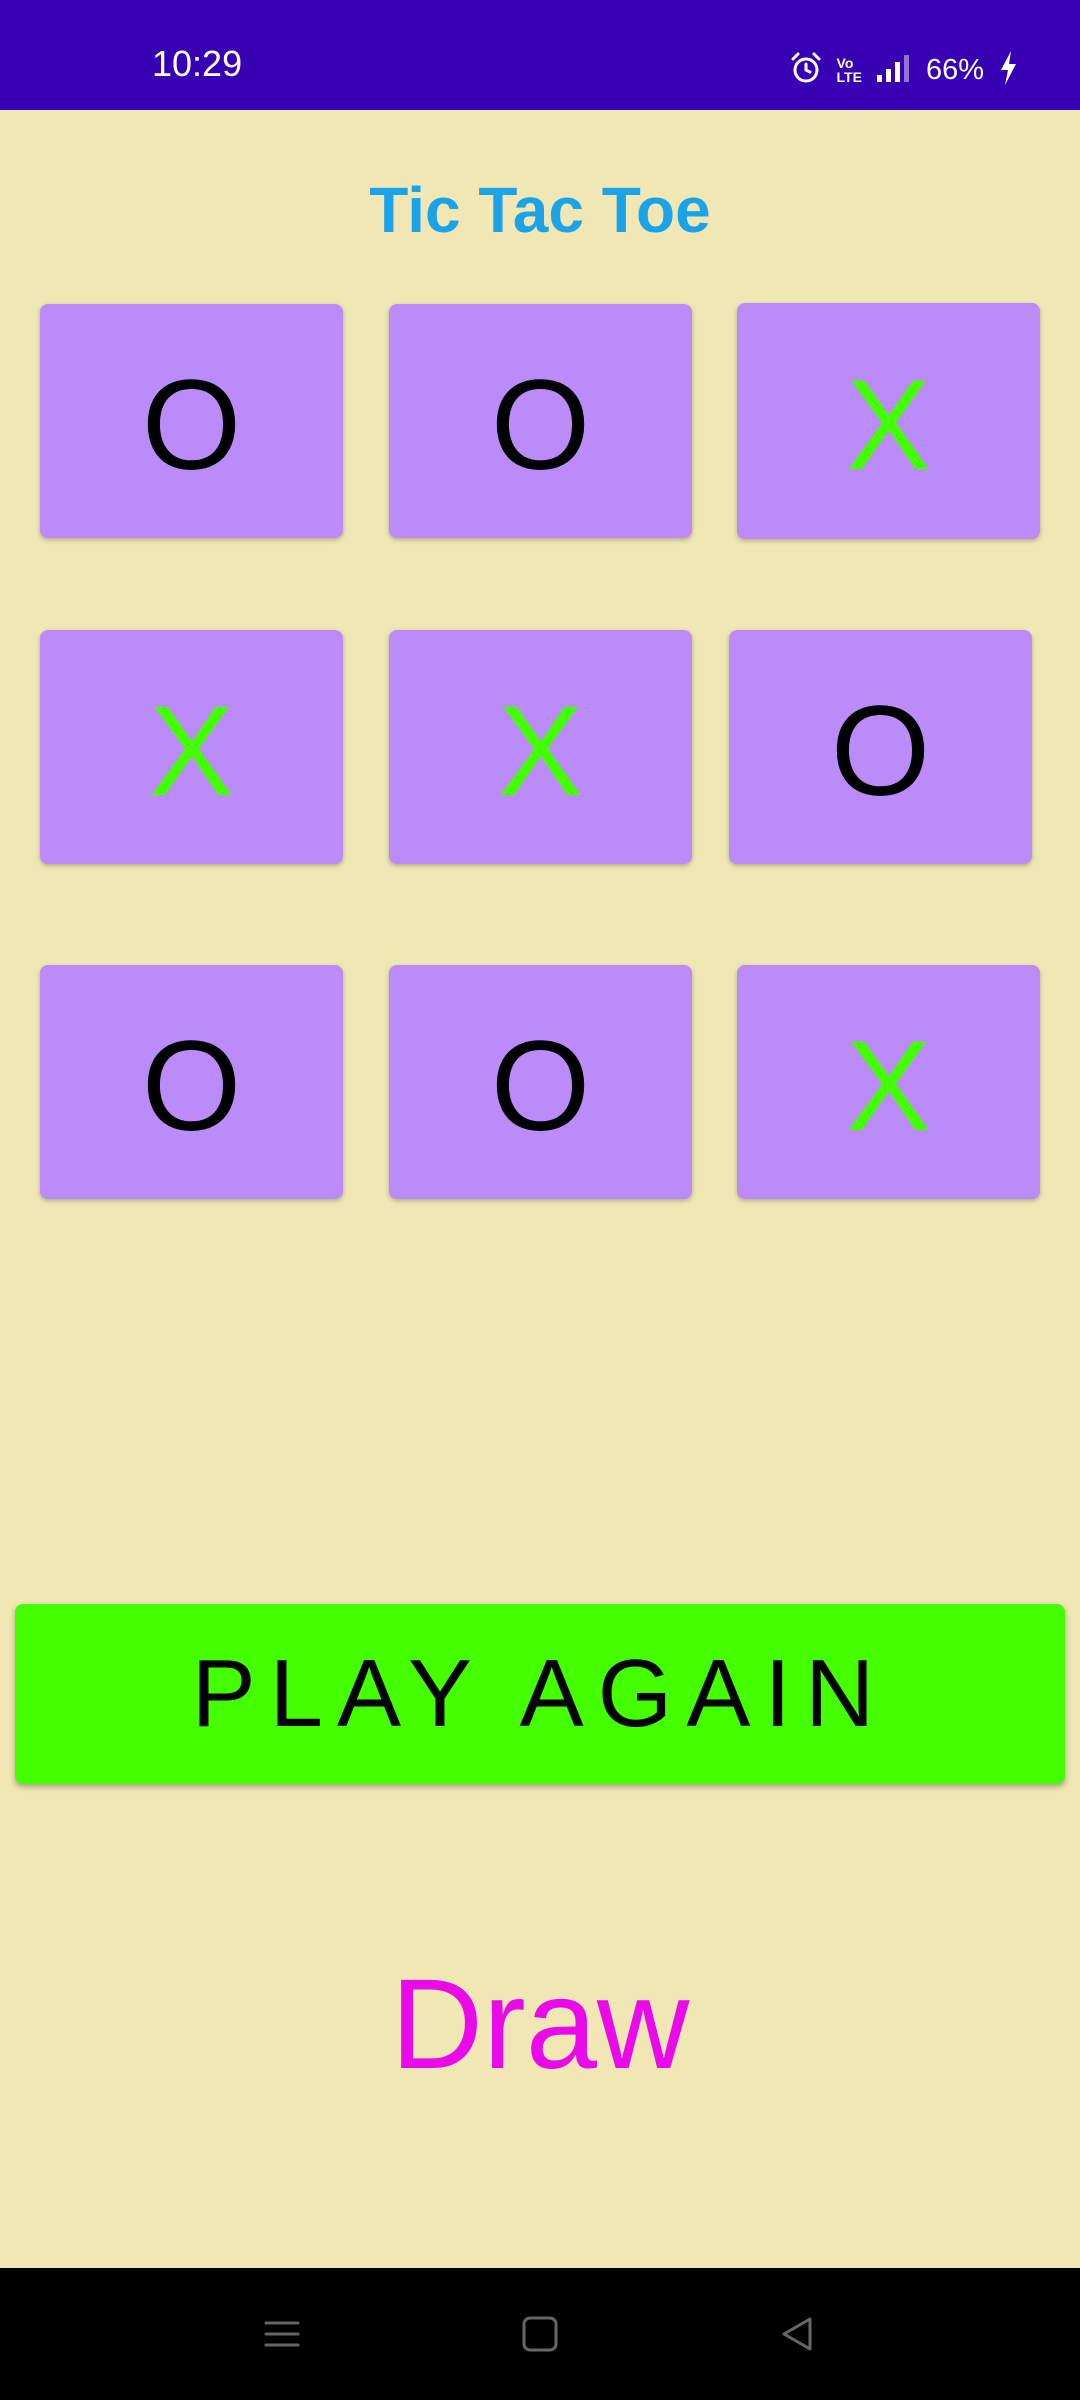  I want to click on alarm-icon, so click(806, 70).